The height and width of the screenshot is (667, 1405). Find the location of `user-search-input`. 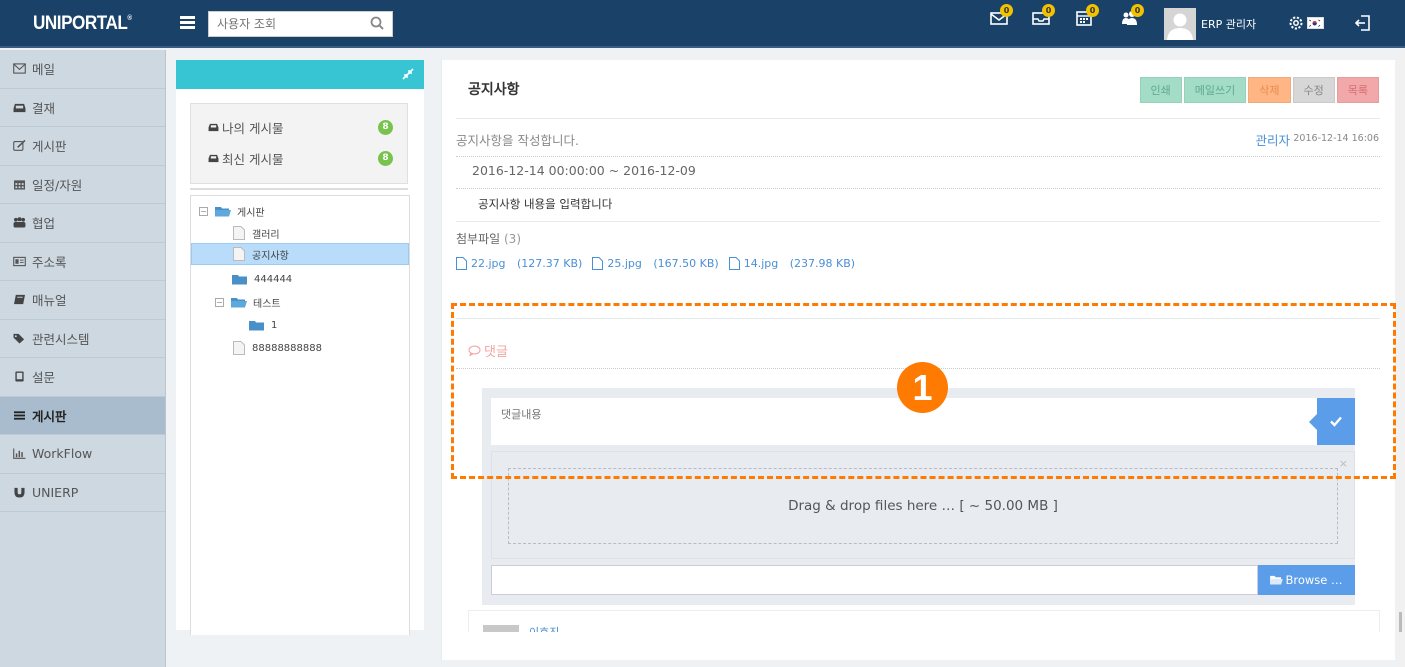

user-search-input is located at coordinates (284, 24).